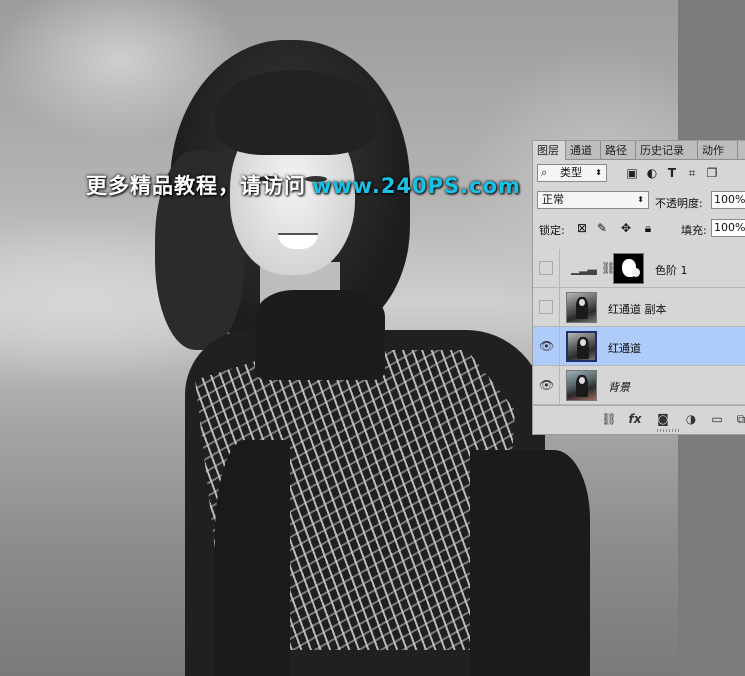 The width and height of the screenshot is (745, 676). I want to click on lock-label: 锁定:, so click(552, 230).